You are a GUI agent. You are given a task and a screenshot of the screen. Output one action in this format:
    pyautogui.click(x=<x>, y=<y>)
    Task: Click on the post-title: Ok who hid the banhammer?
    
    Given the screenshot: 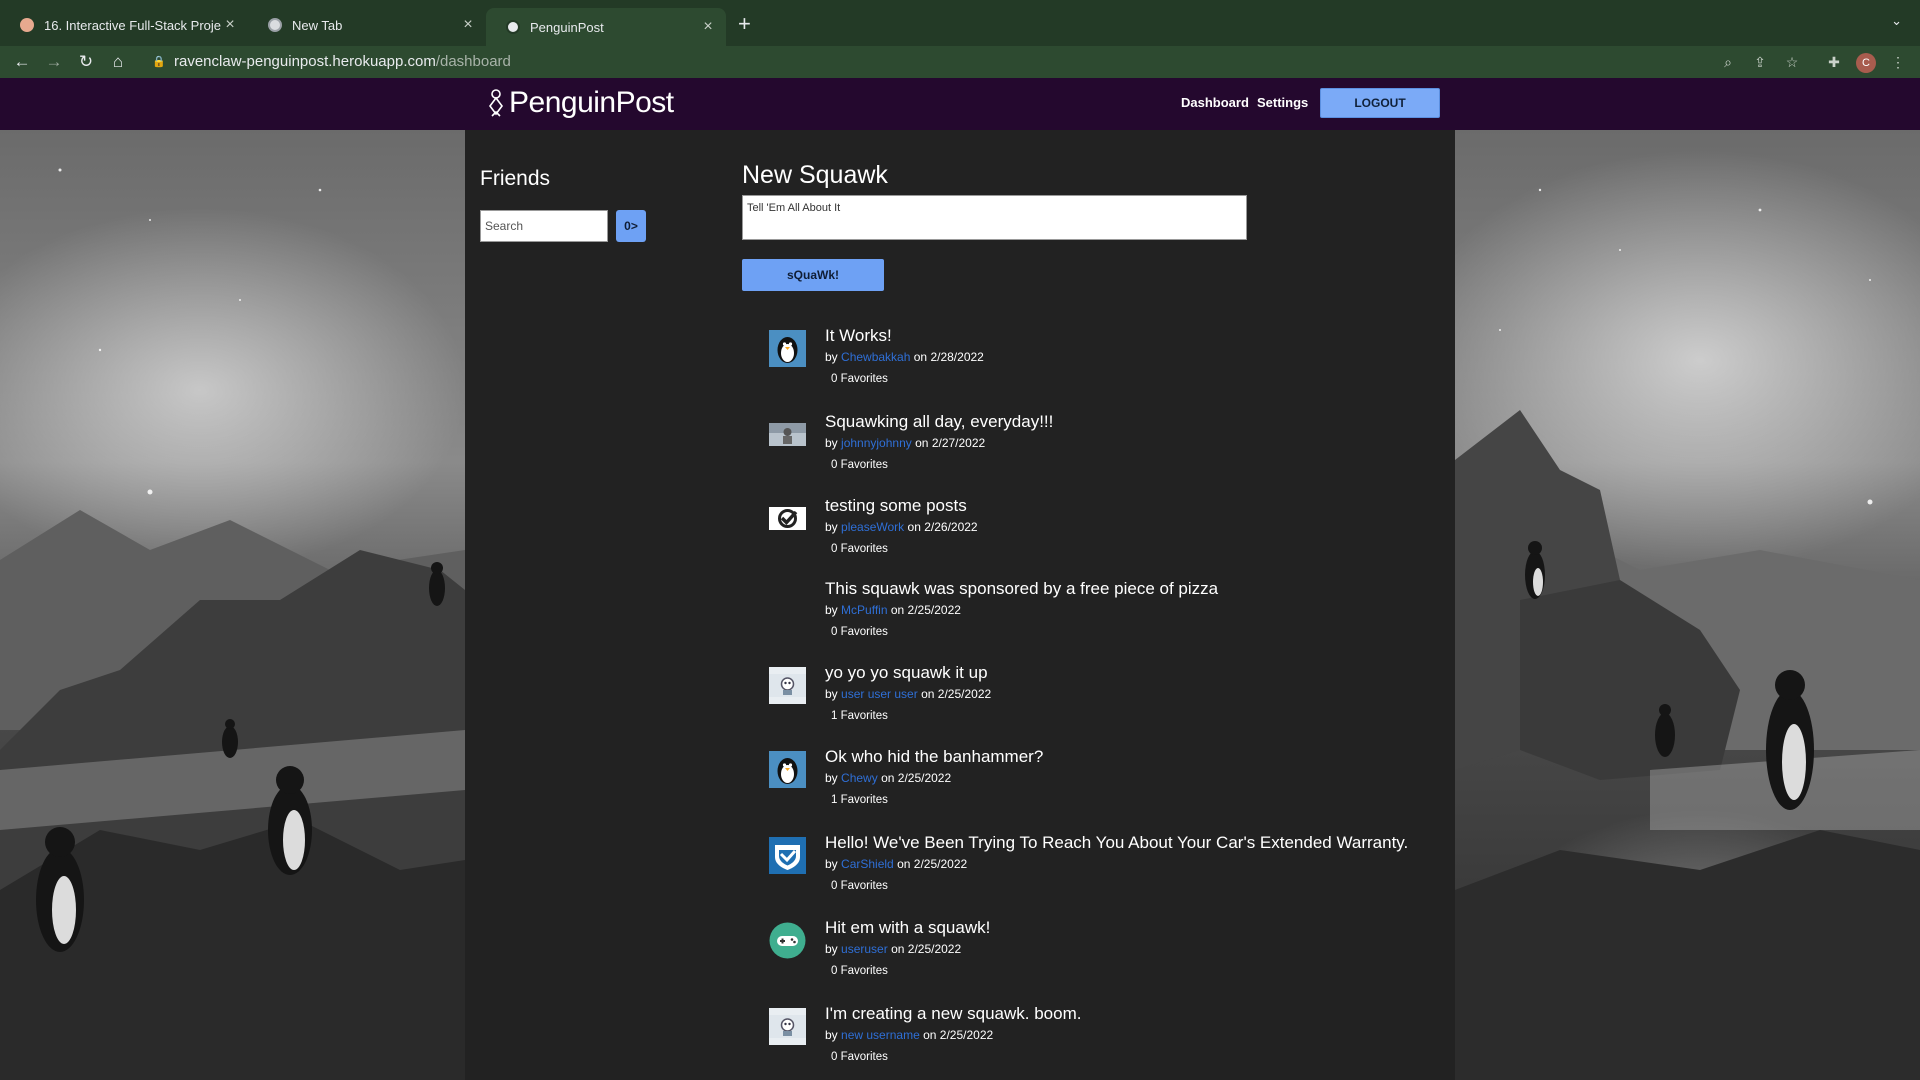 What is the action you would take?
    pyautogui.click(x=934, y=756)
    